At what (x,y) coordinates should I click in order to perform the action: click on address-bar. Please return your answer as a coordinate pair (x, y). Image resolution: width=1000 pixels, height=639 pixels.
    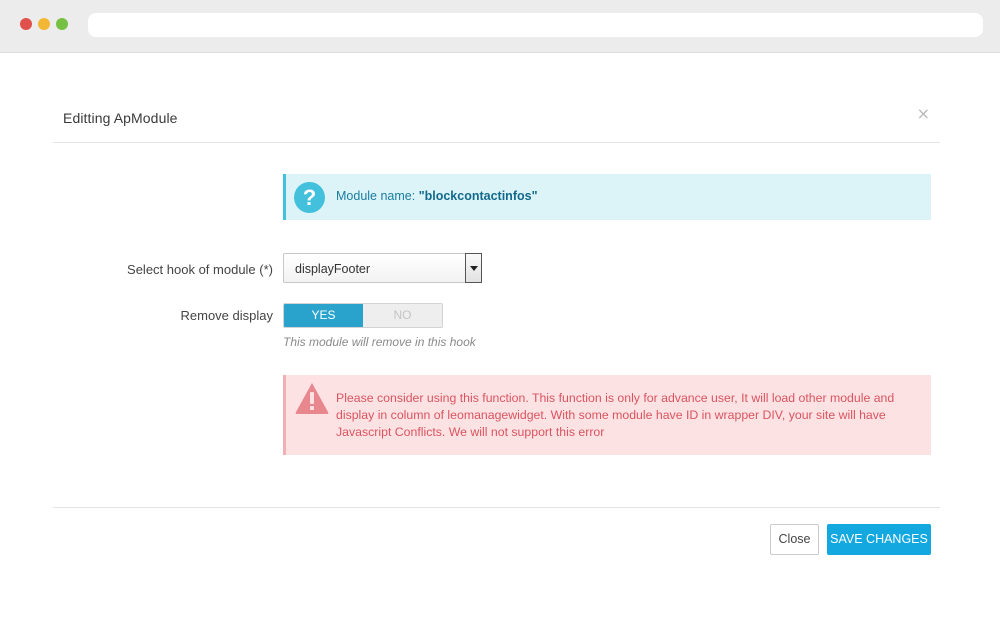
    Looking at the image, I should click on (535, 25).